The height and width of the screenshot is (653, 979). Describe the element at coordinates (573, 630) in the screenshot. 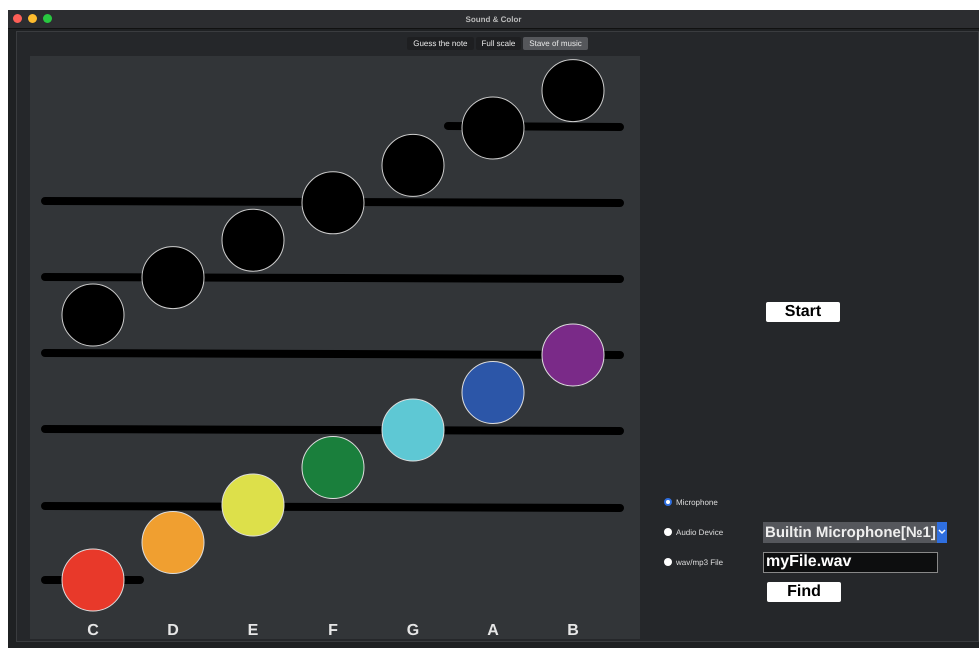

I see `note-label: B` at that location.